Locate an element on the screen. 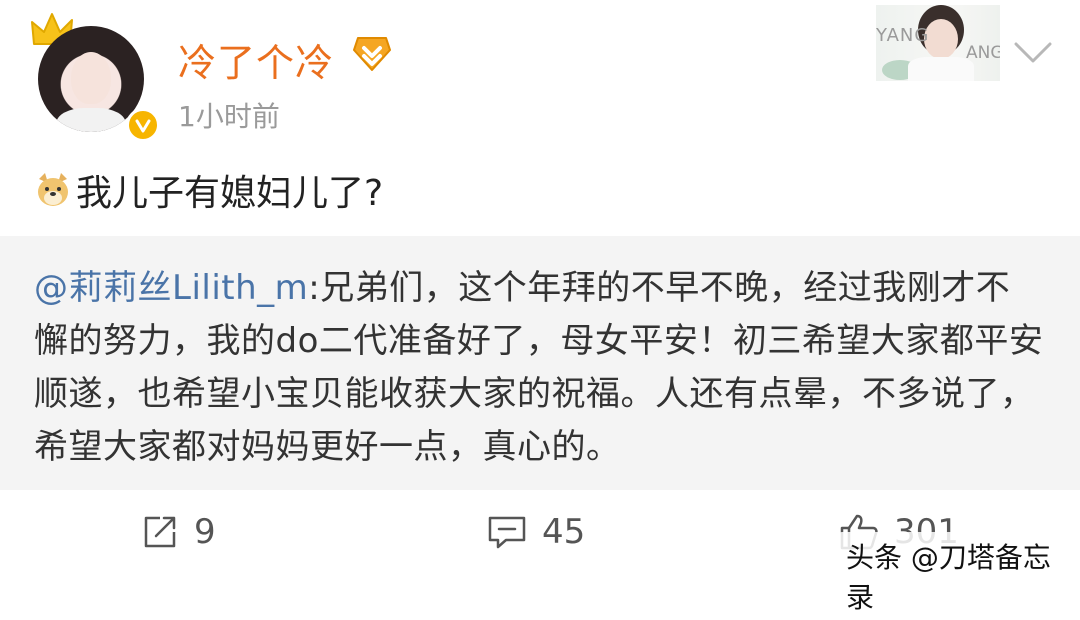 The image size is (1080, 620). repost-count: 9 is located at coordinates (205, 532).